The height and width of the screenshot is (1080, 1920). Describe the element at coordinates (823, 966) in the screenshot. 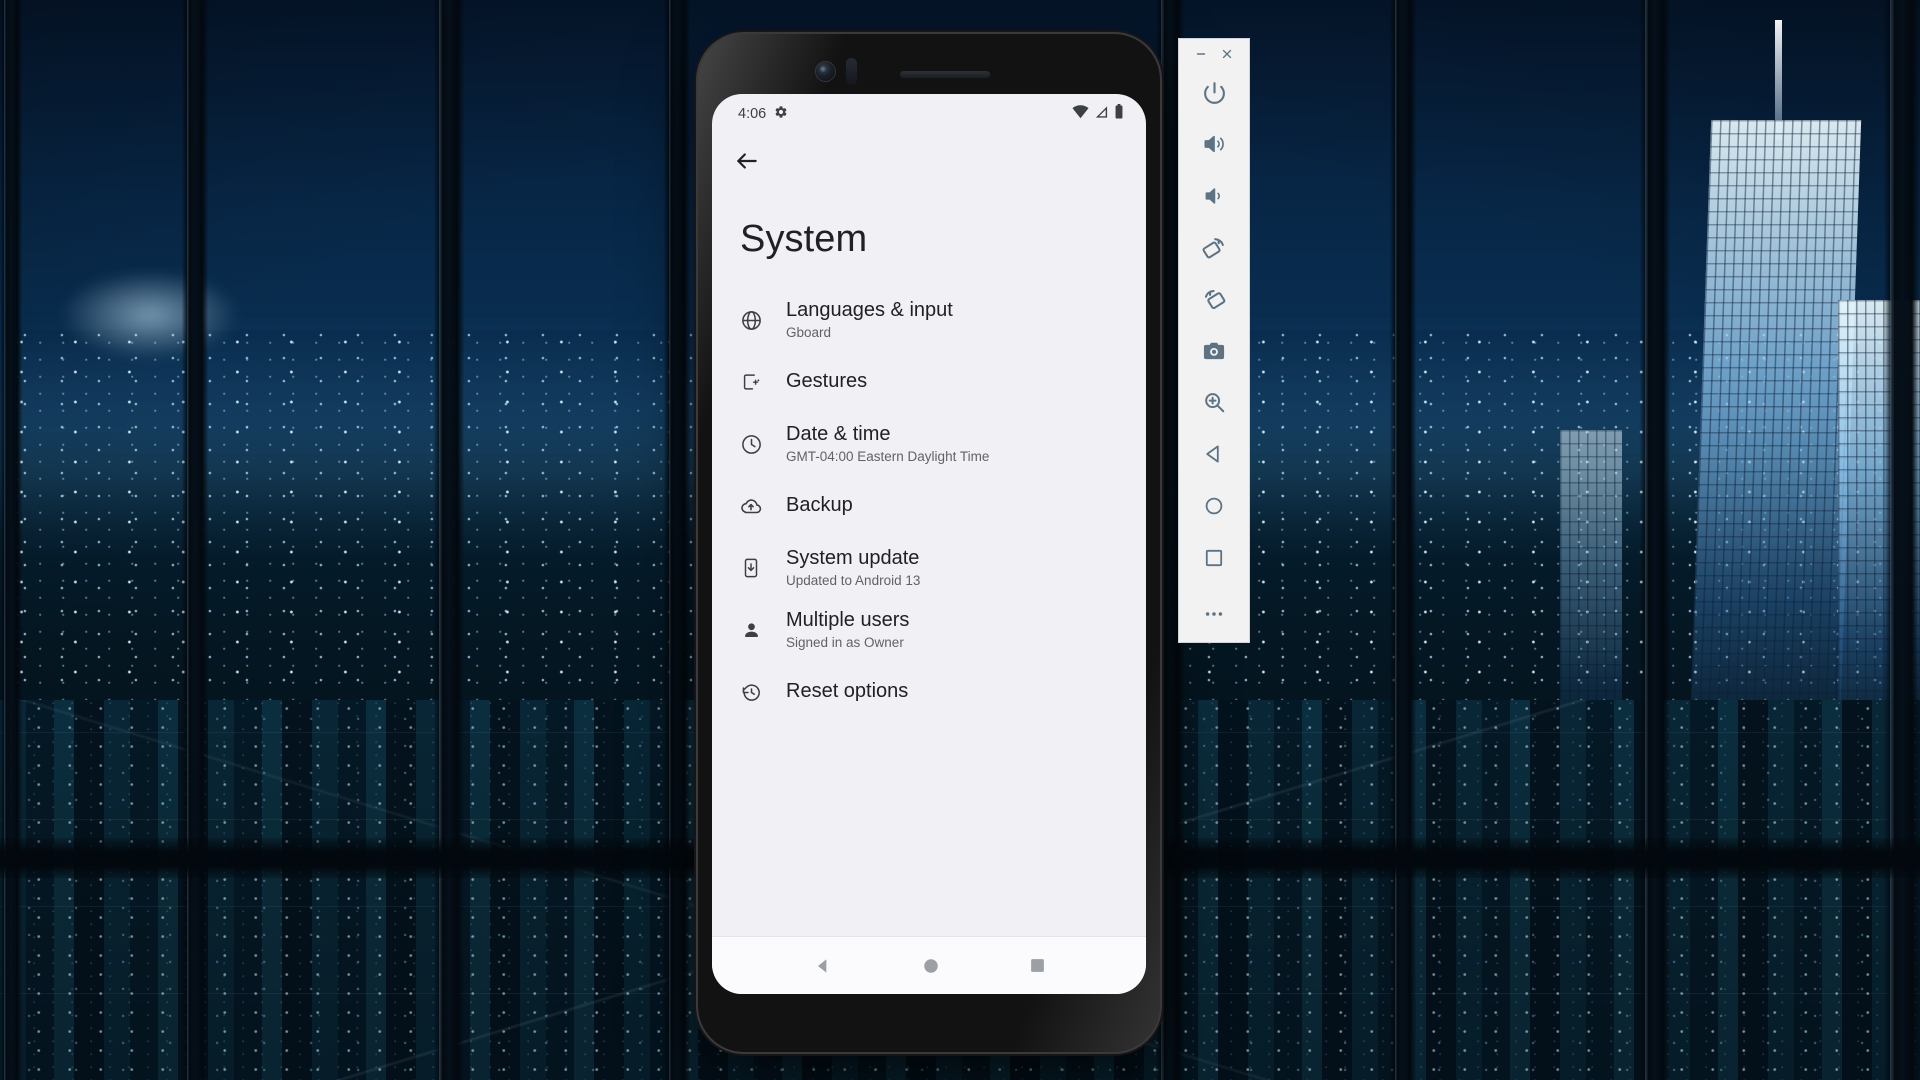

I see `nav-back-button` at that location.